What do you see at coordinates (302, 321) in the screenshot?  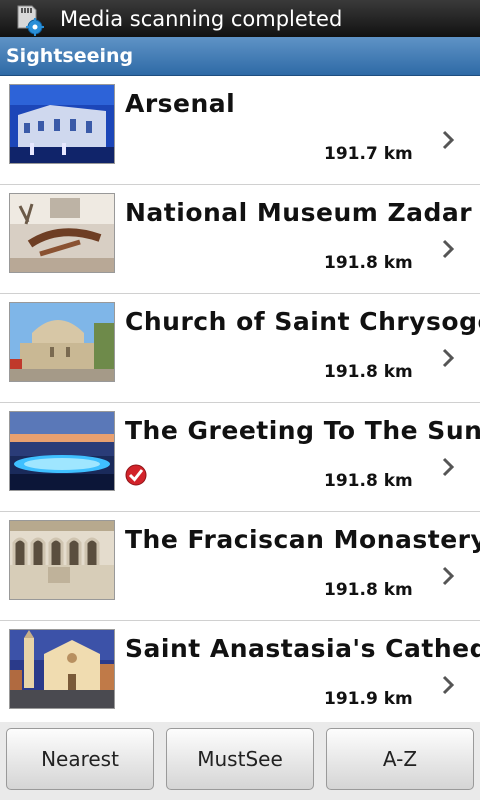 I see `item-title: Church of Saint Chrysogon` at bounding box center [302, 321].